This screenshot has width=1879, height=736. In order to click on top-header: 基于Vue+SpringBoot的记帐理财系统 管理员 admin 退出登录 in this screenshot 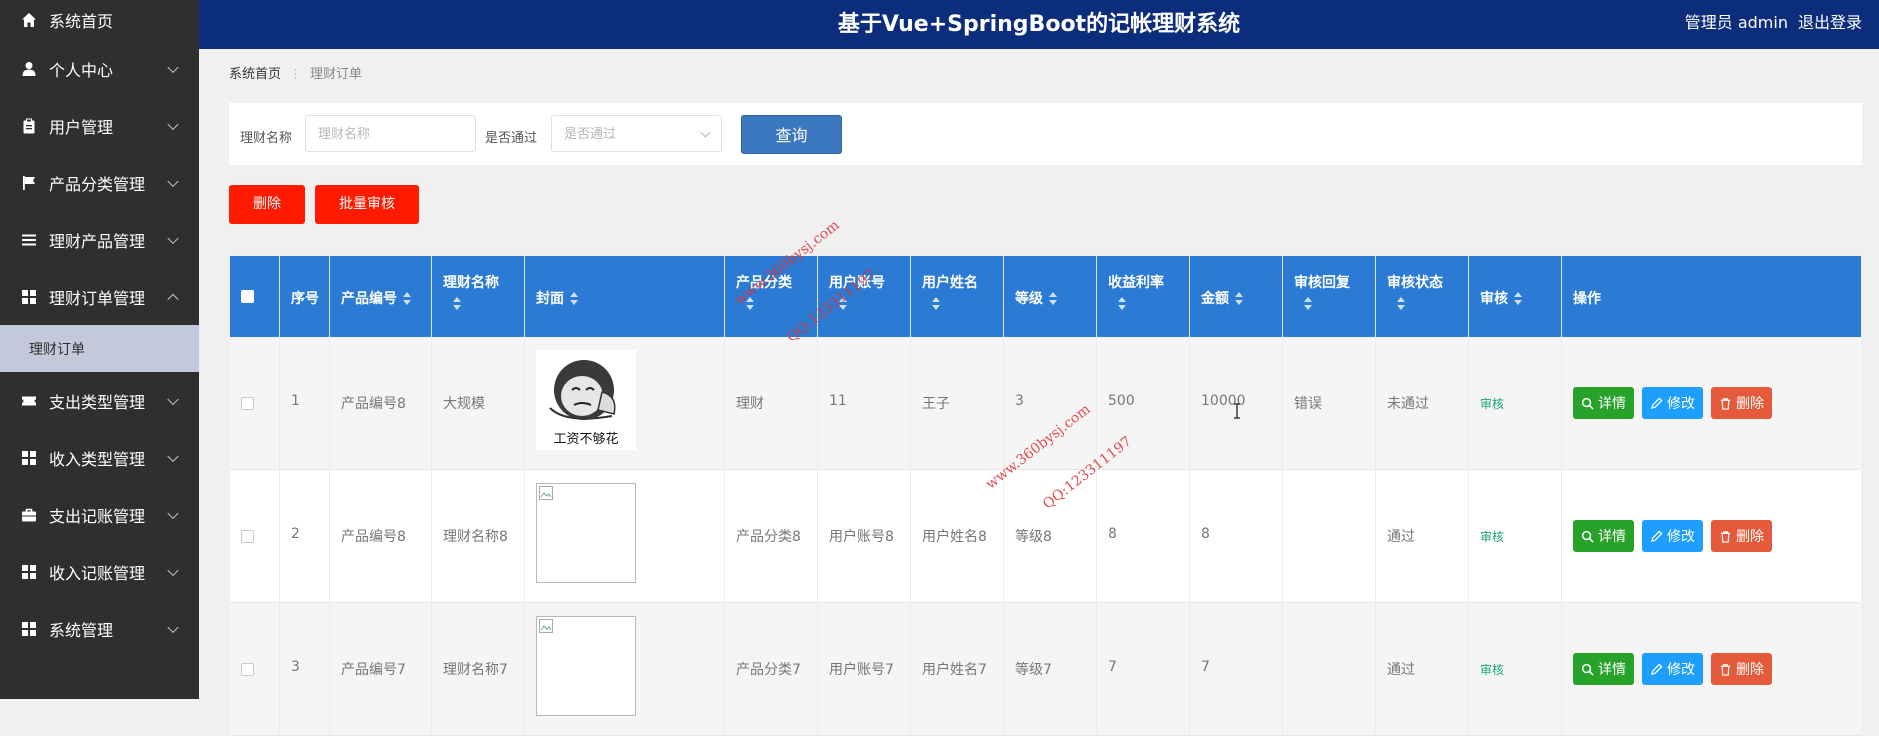, I will do `click(1039, 24)`.